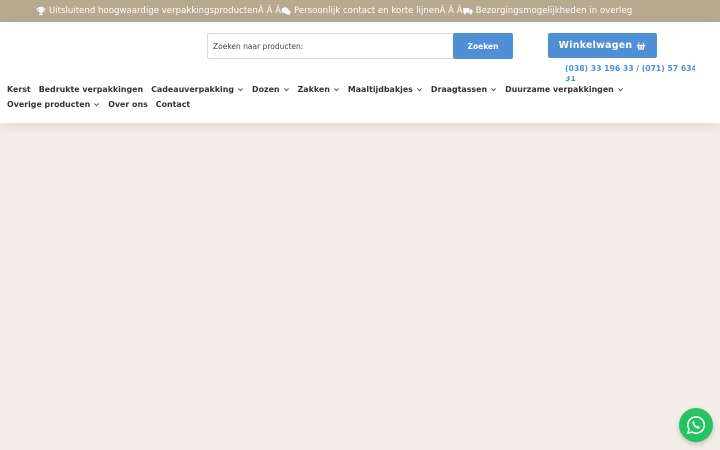  I want to click on nav-item-kerst: Kerst, so click(19, 89).